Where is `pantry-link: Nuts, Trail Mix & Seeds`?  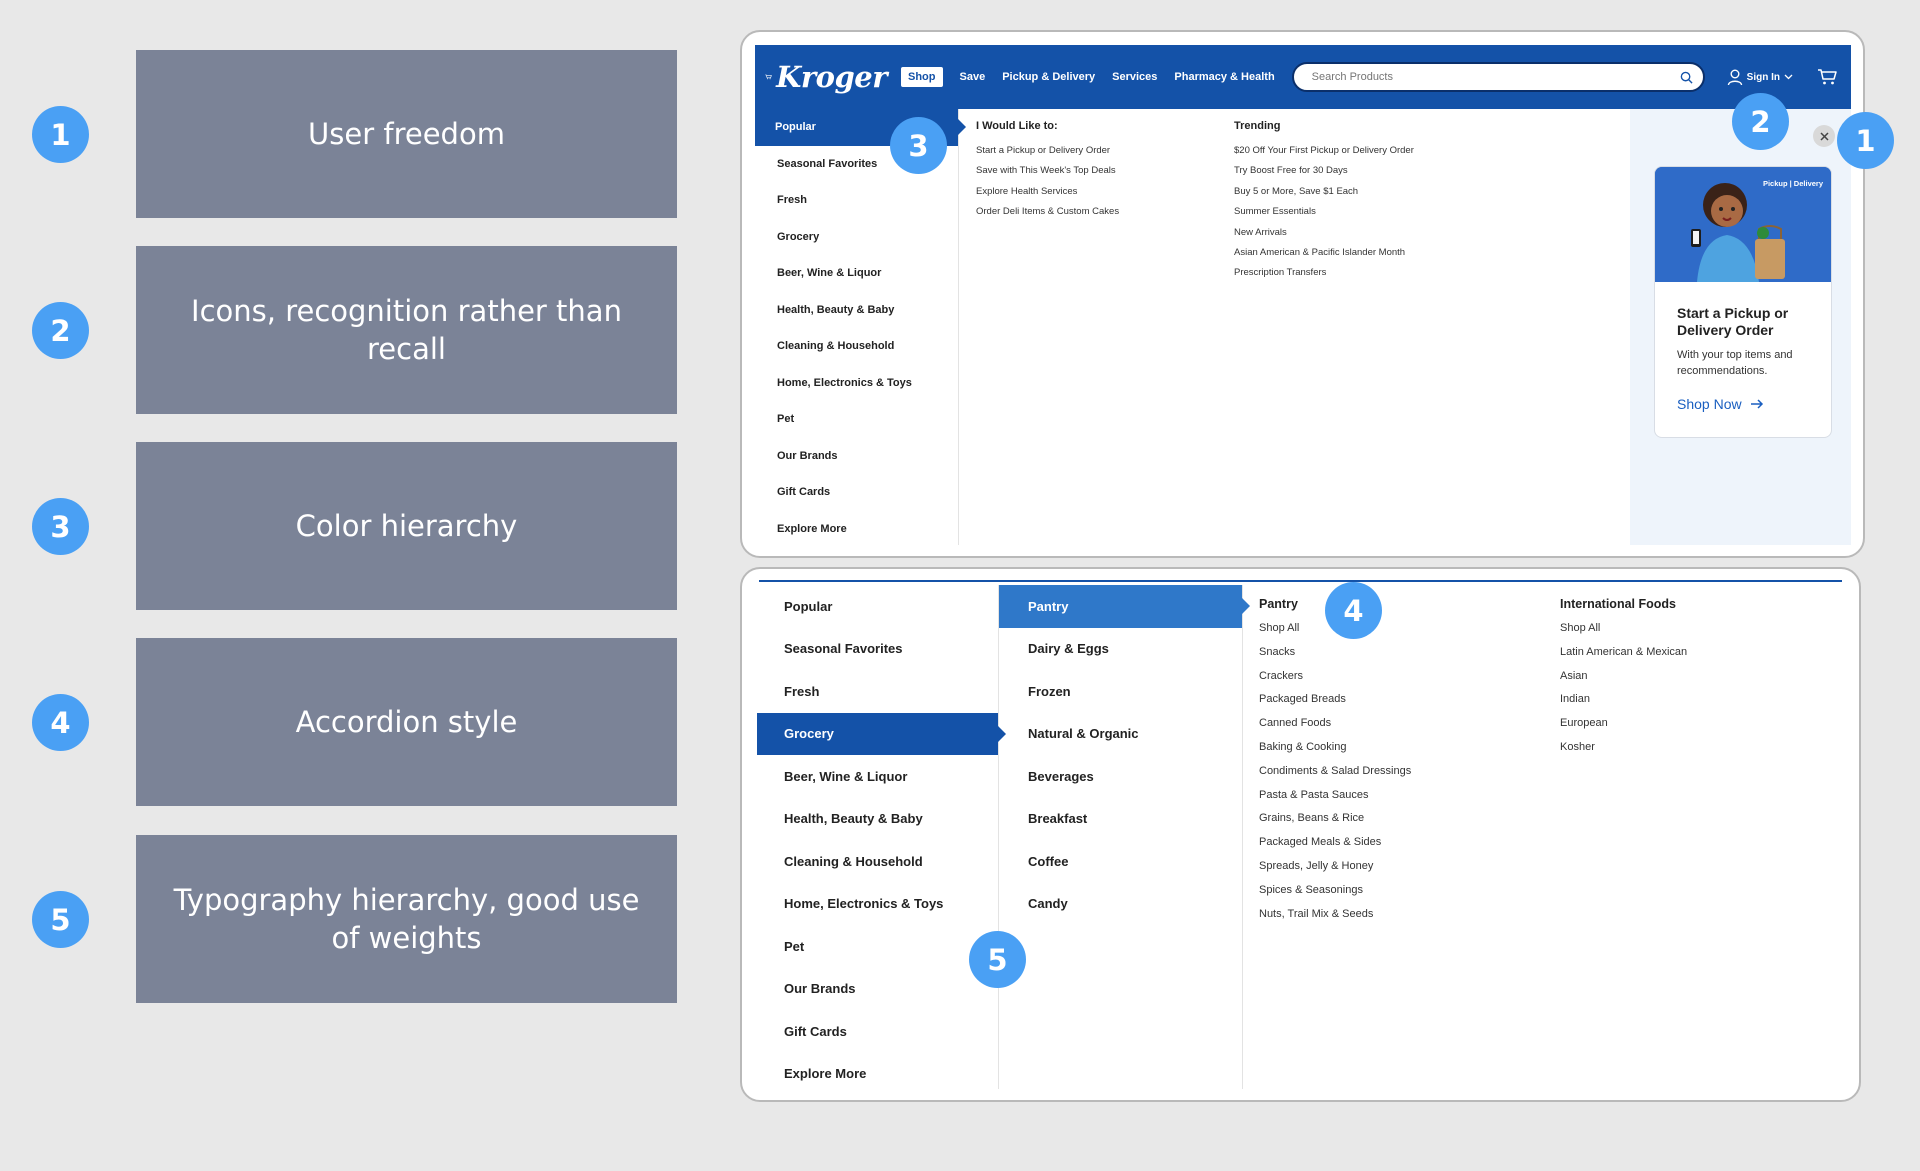 pantry-link: Nuts, Trail Mix & Seeds is located at coordinates (1399, 915).